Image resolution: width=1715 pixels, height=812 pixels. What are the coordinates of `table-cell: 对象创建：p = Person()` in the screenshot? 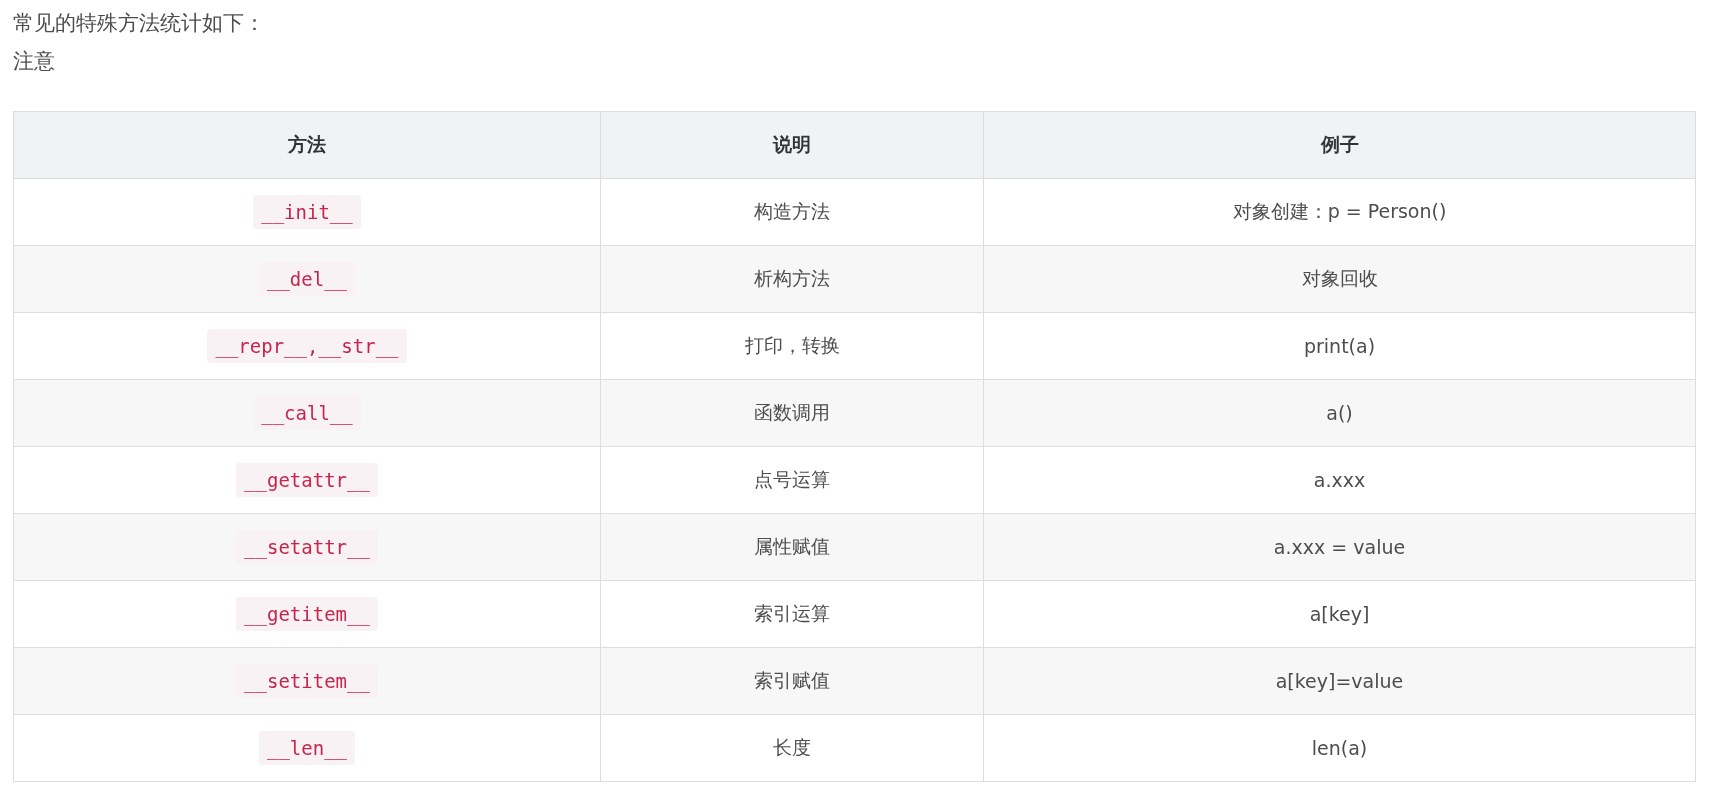 It's located at (1339, 212).